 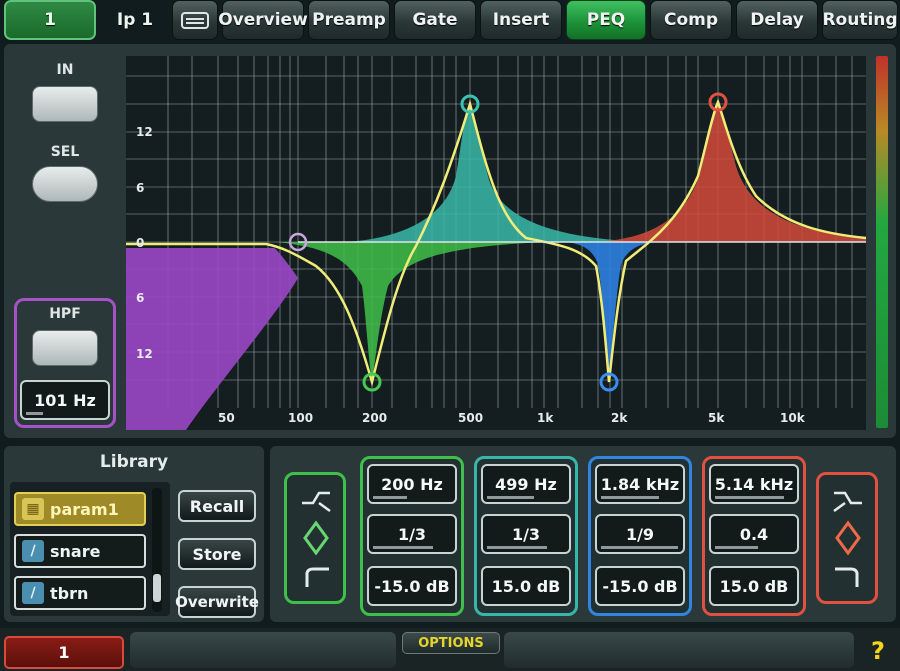 I want to click on bottom-strip-right, so click(x=679, y=650).